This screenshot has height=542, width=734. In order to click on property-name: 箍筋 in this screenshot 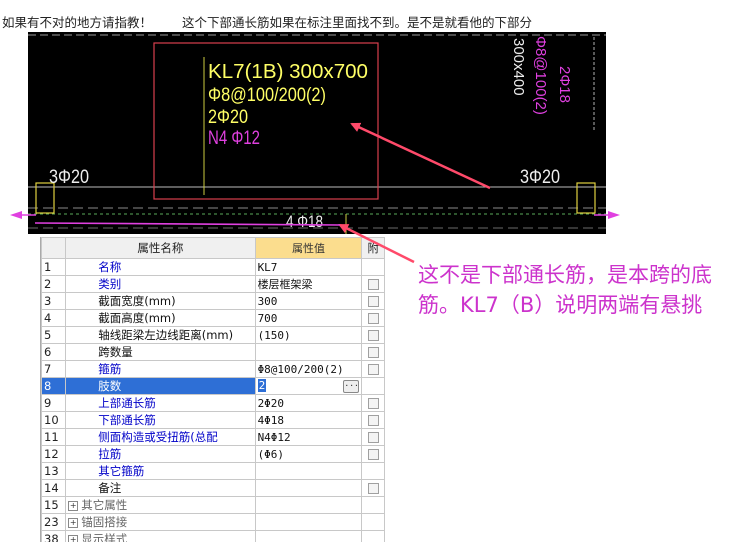, I will do `click(110, 369)`.